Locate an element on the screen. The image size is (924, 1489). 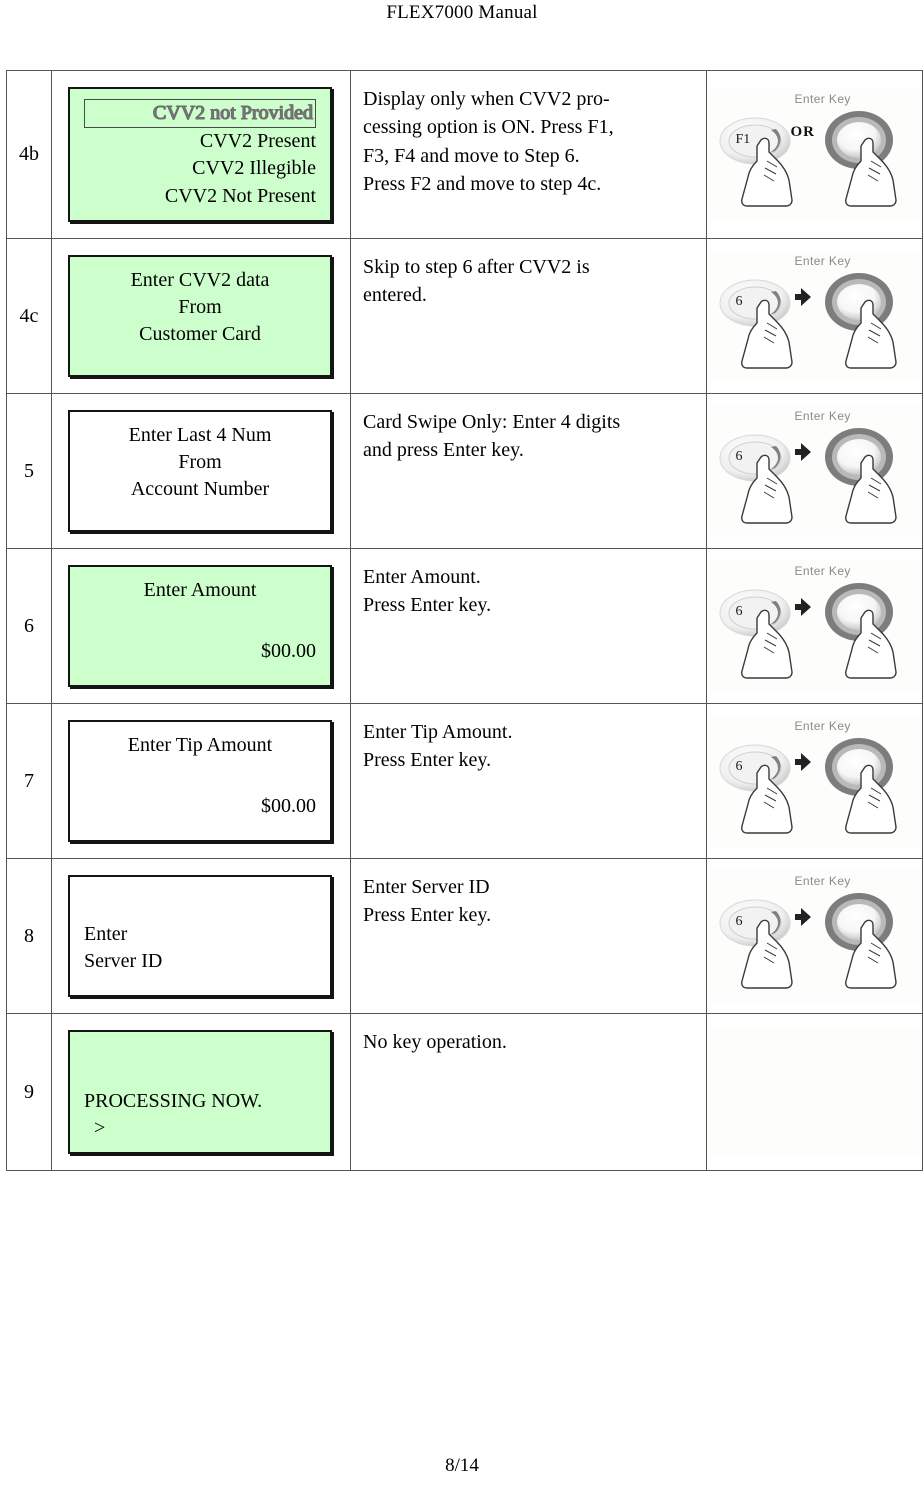
lcd-screen: Enter CVV2 data From Customer Card is located at coordinates (200, 315).